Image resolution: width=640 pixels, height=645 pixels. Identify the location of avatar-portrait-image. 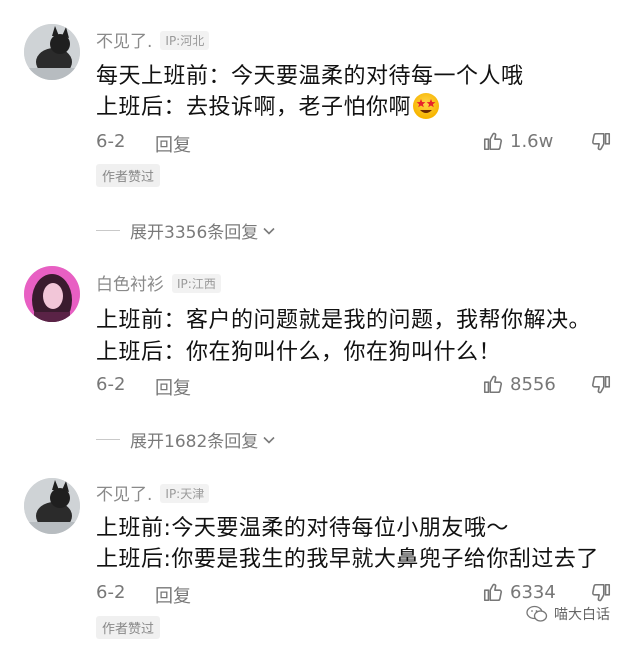
(52, 294).